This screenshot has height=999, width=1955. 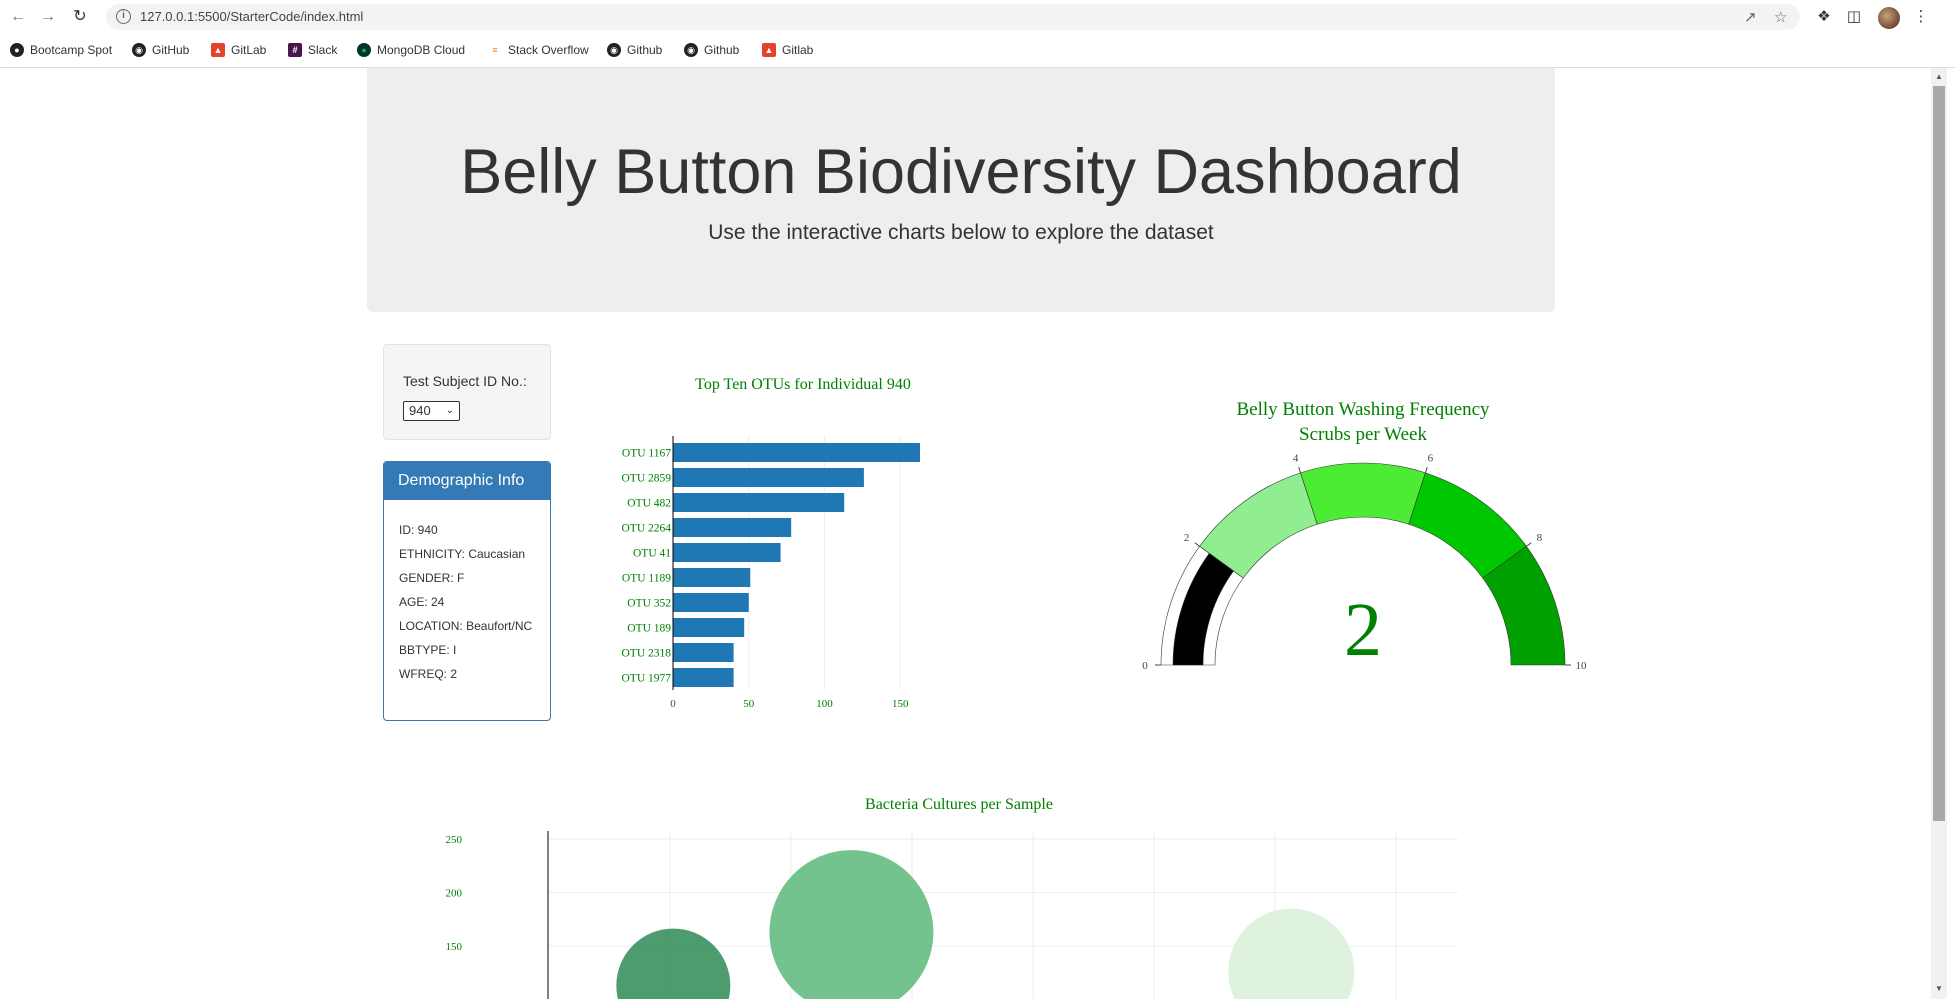 What do you see at coordinates (80, 17) in the screenshot?
I see `reload-icon: ↻` at bounding box center [80, 17].